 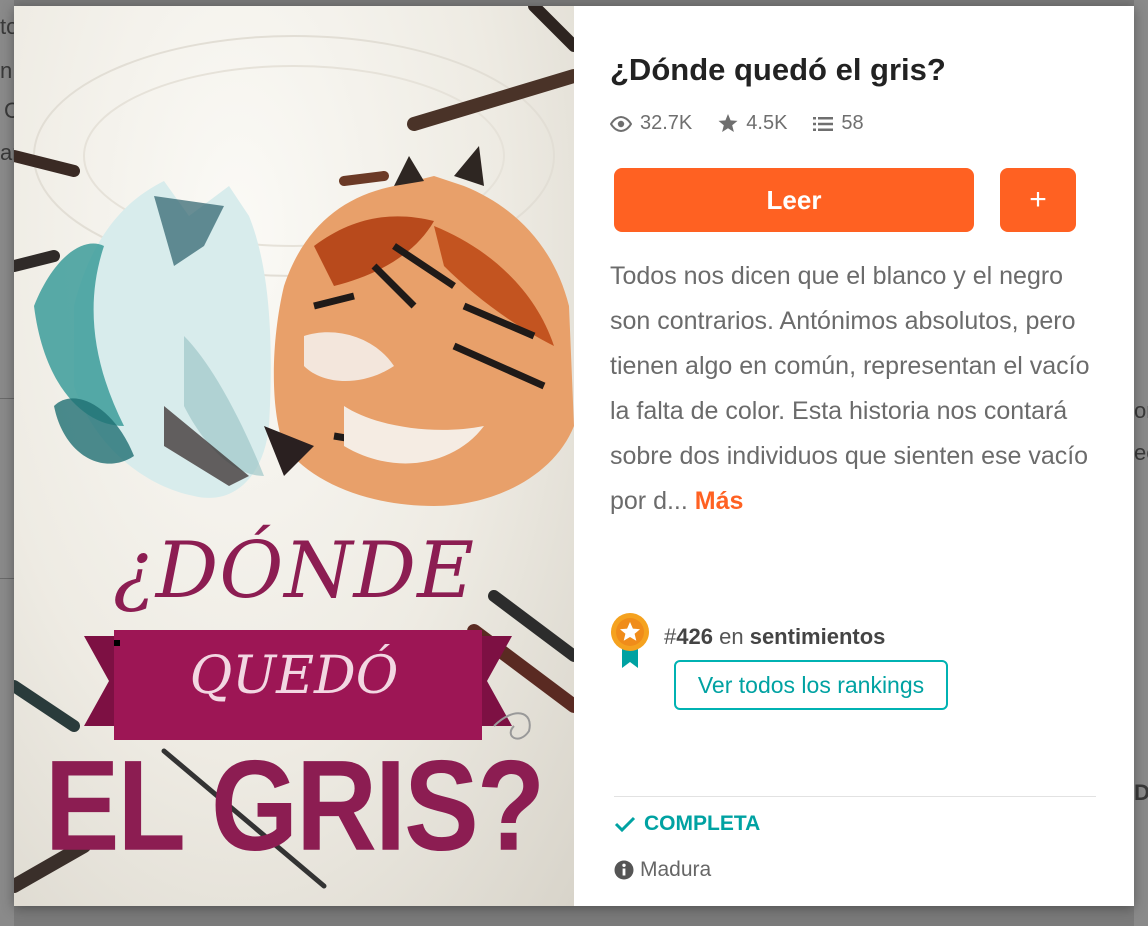 I want to click on check-icon, so click(x=625, y=824).